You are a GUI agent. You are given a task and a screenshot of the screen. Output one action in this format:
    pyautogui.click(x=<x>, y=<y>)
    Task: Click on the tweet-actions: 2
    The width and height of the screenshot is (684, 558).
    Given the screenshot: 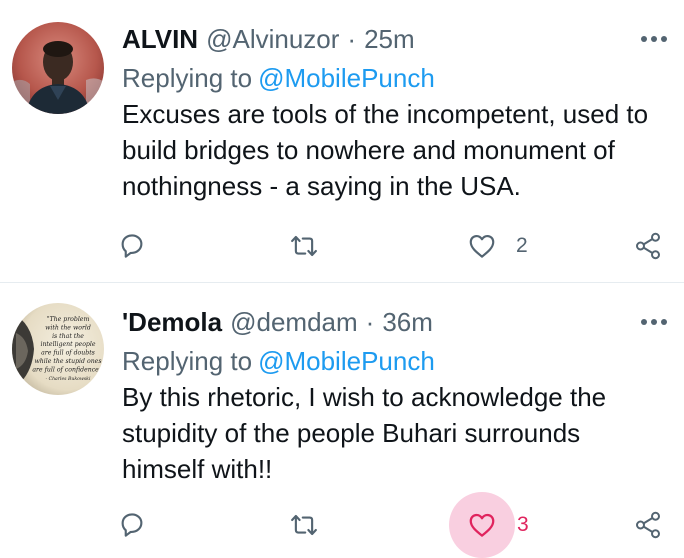 What is the action you would take?
    pyautogui.click(x=395, y=246)
    